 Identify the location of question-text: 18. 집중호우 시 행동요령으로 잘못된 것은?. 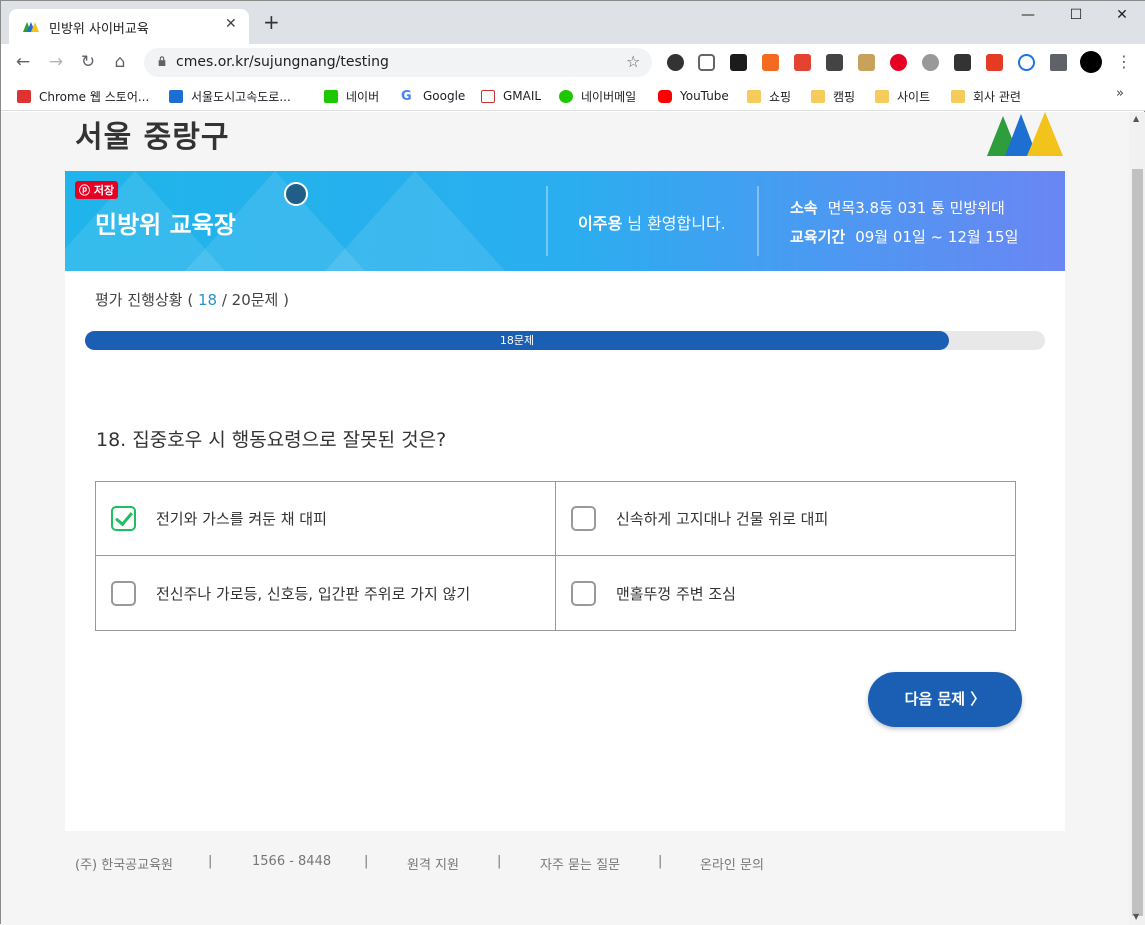
(271, 440).